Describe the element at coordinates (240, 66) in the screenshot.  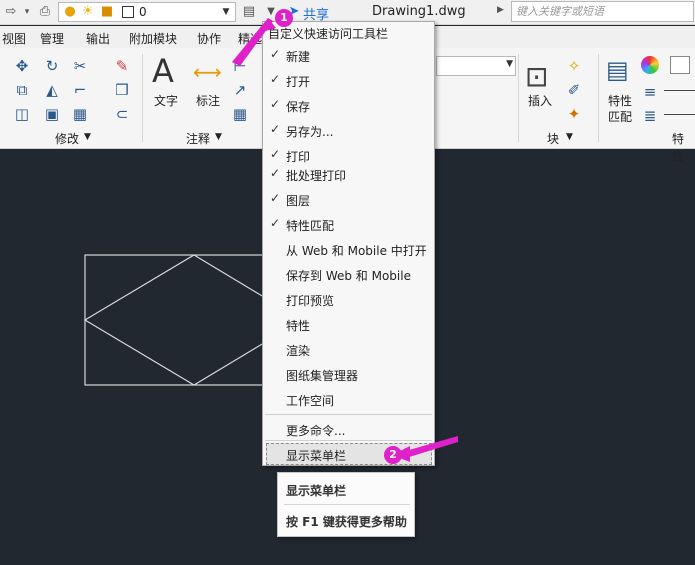
I see `linear-dim-icon: ⊢` at that location.